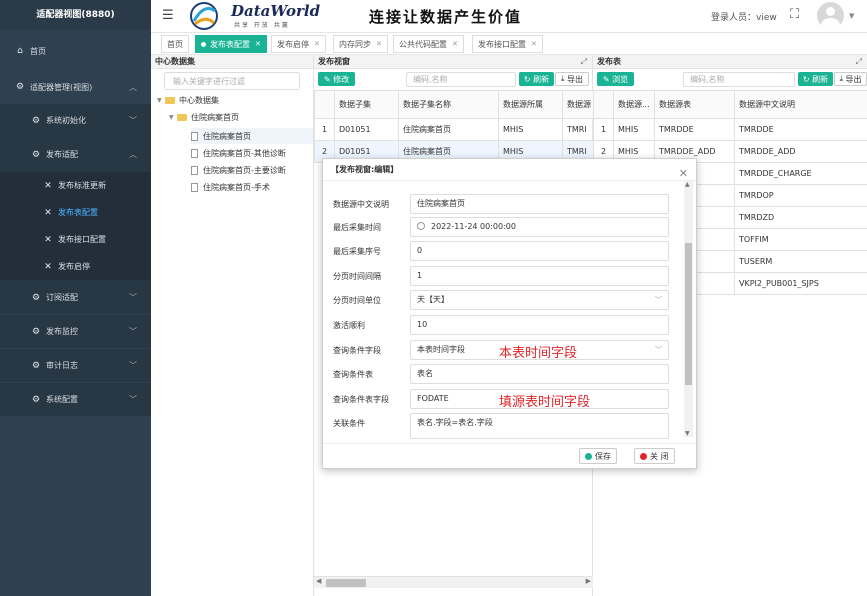 This screenshot has height=596, width=867. Describe the element at coordinates (615, 79) in the screenshot. I see `browse-button: ✎ 浏览` at that location.